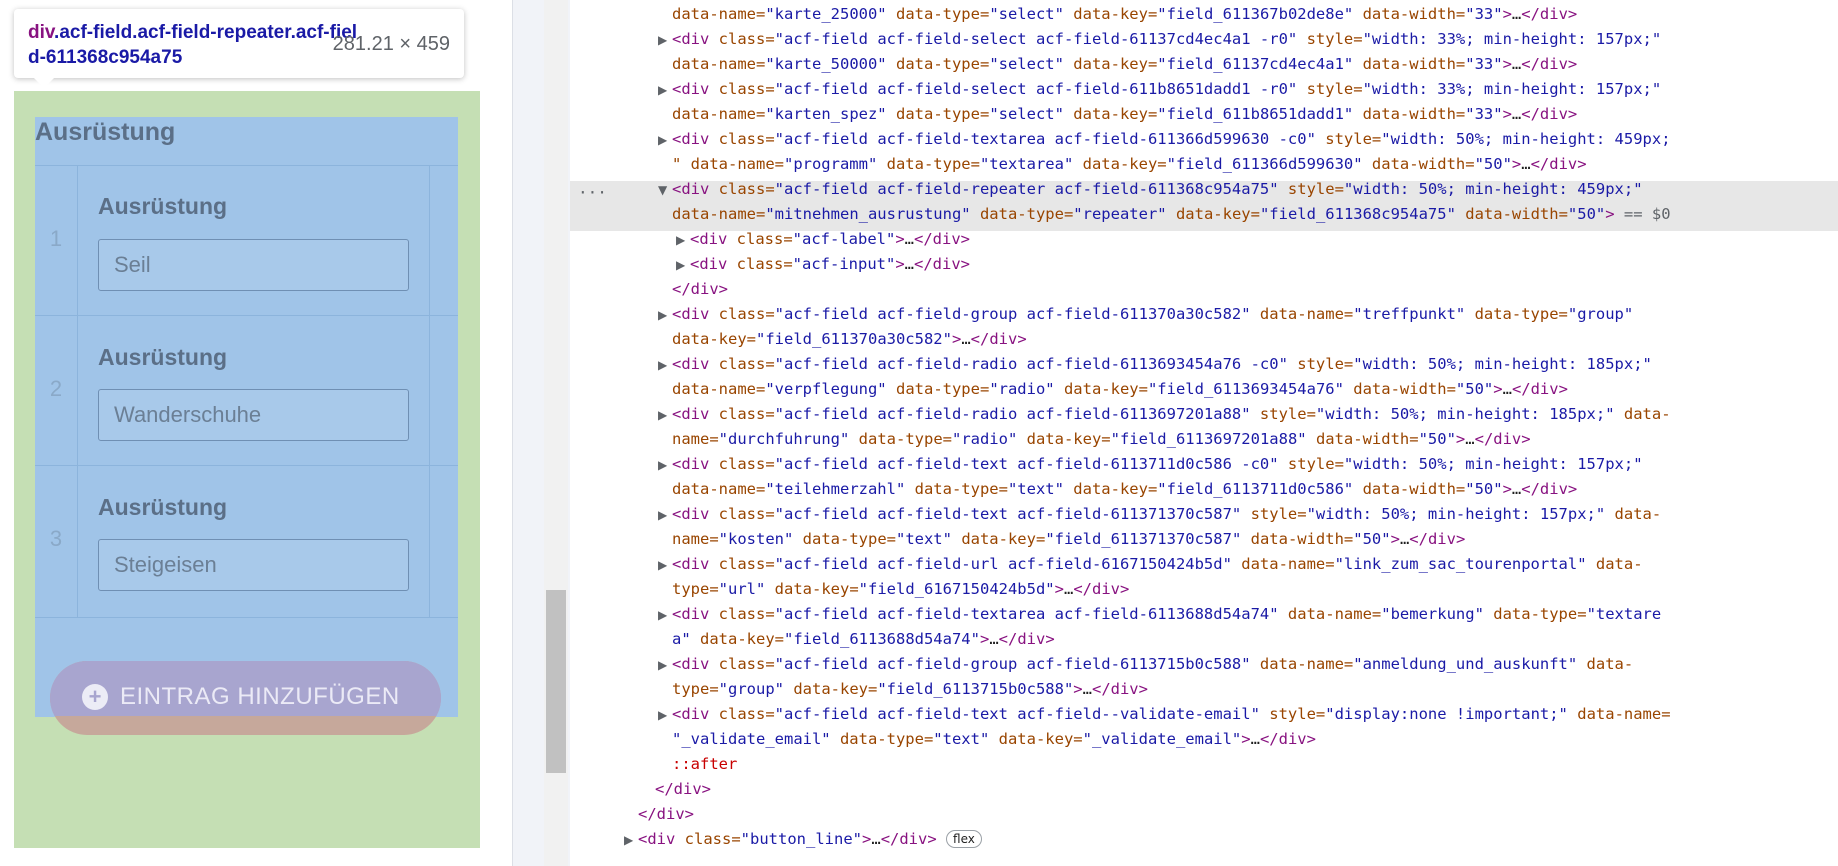 This screenshot has width=1838, height=866. What do you see at coordinates (1642, 214) in the screenshot?
I see `selected-marker: == $0` at bounding box center [1642, 214].